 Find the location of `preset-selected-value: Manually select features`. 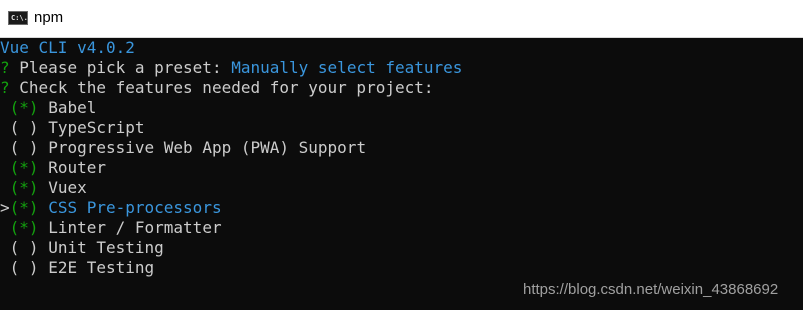

preset-selected-value: Manually select features is located at coordinates (347, 67).